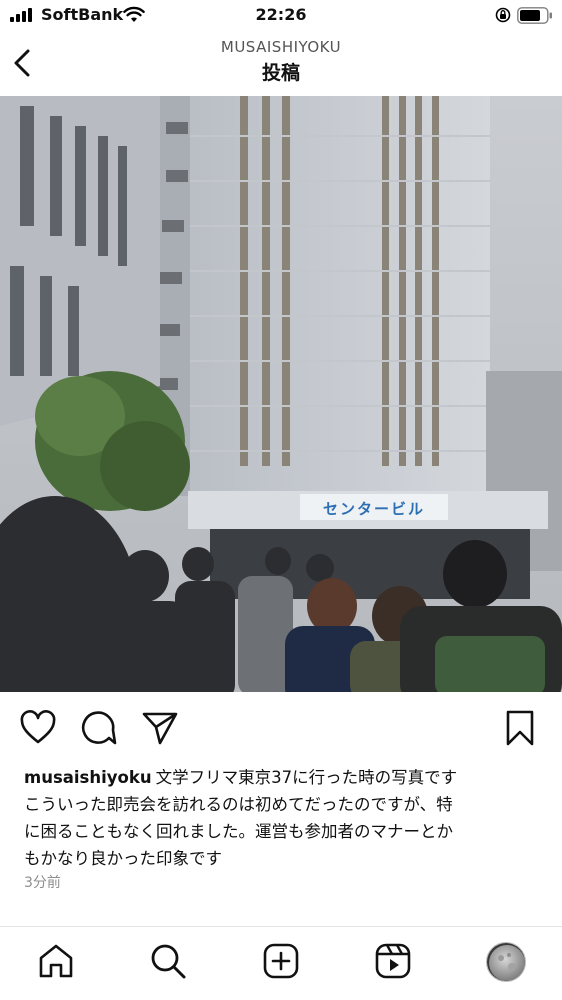 The image size is (562, 1000). Describe the element at coordinates (281, 961) in the screenshot. I see `create-post-icon` at that location.